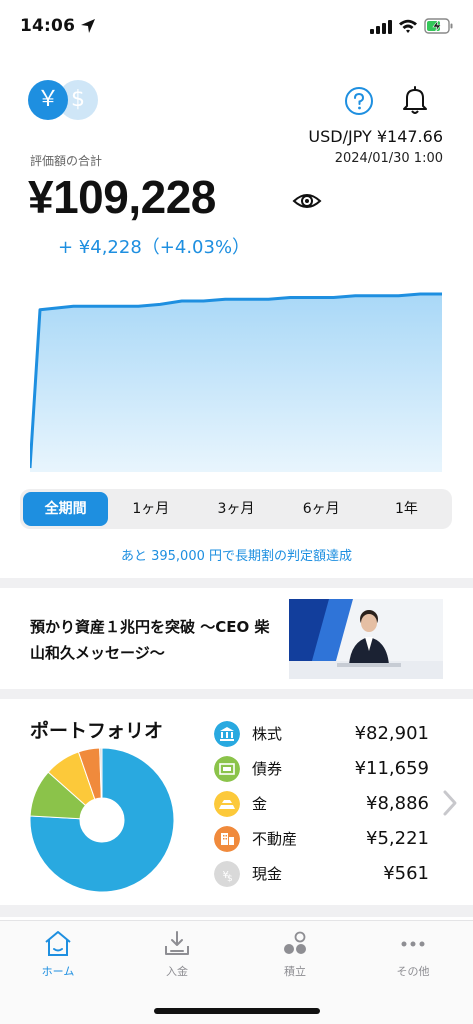 This screenshot has height=1024, width=473. Describe the element at coordinates (88, 26) in the screenshot. I see `location-arrow-icon` at that location.